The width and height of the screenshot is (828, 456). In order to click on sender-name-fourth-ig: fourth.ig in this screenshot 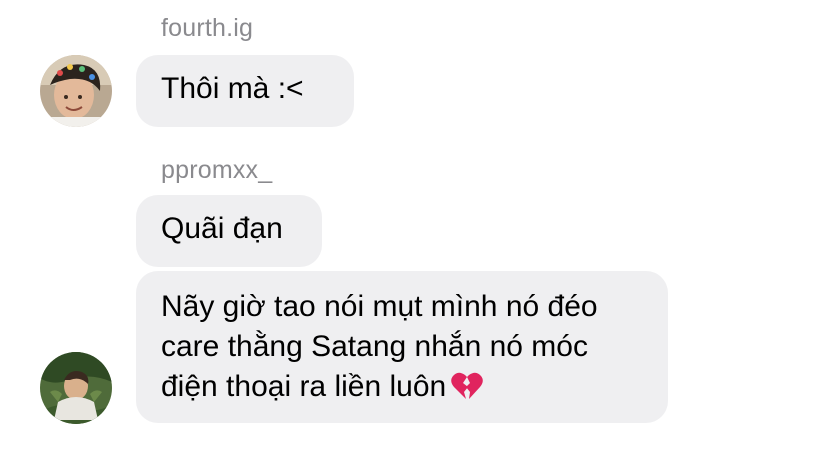, I will do `click(207, 28)`.